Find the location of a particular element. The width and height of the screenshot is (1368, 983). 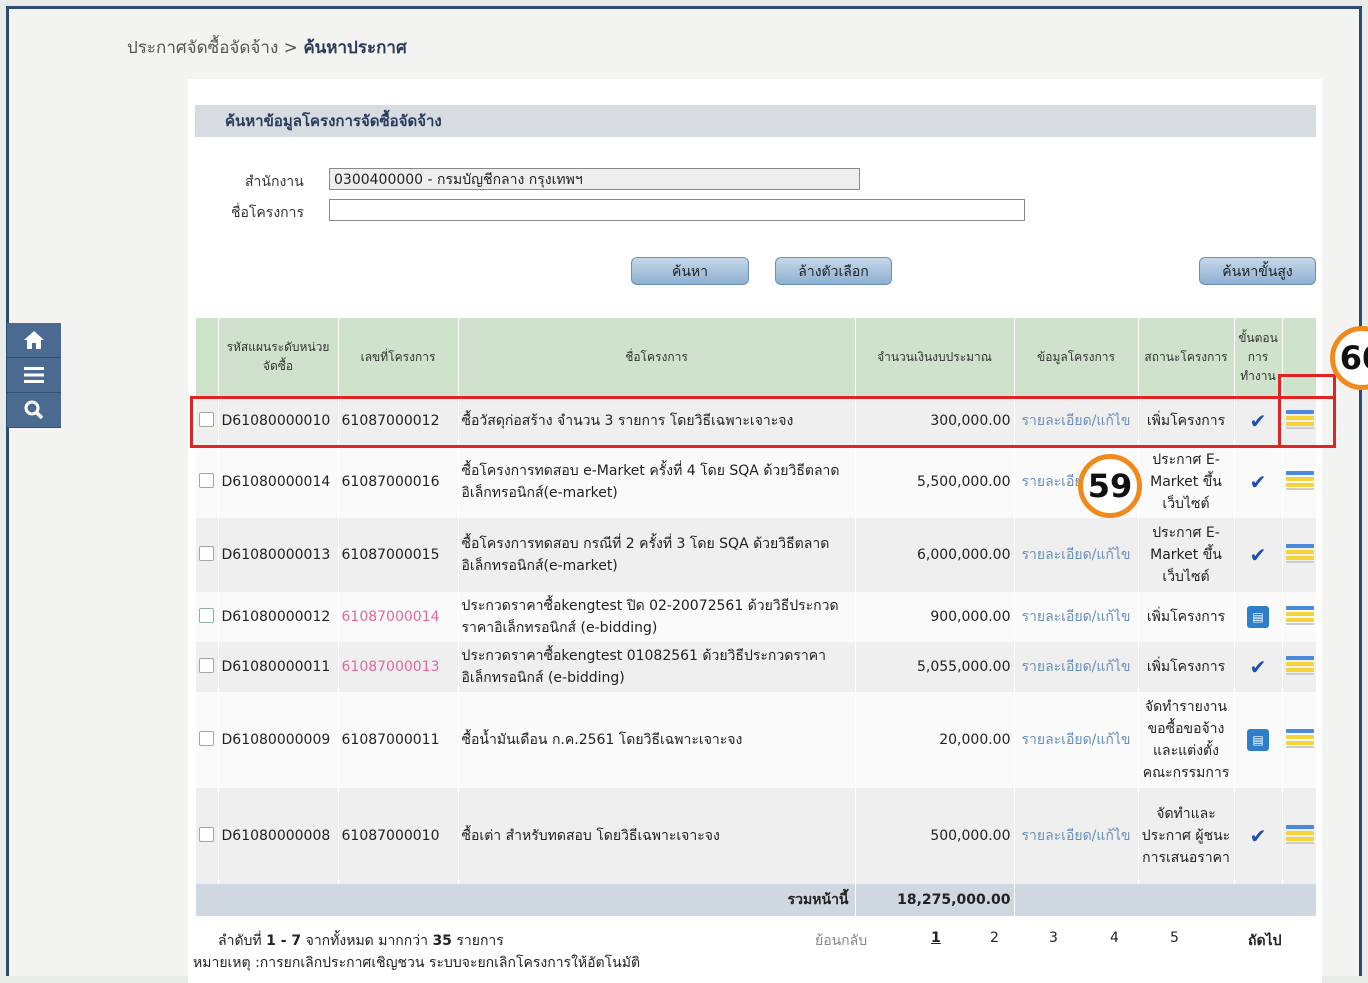

project-number: 61087000014 is located at coordinates (398, 617).